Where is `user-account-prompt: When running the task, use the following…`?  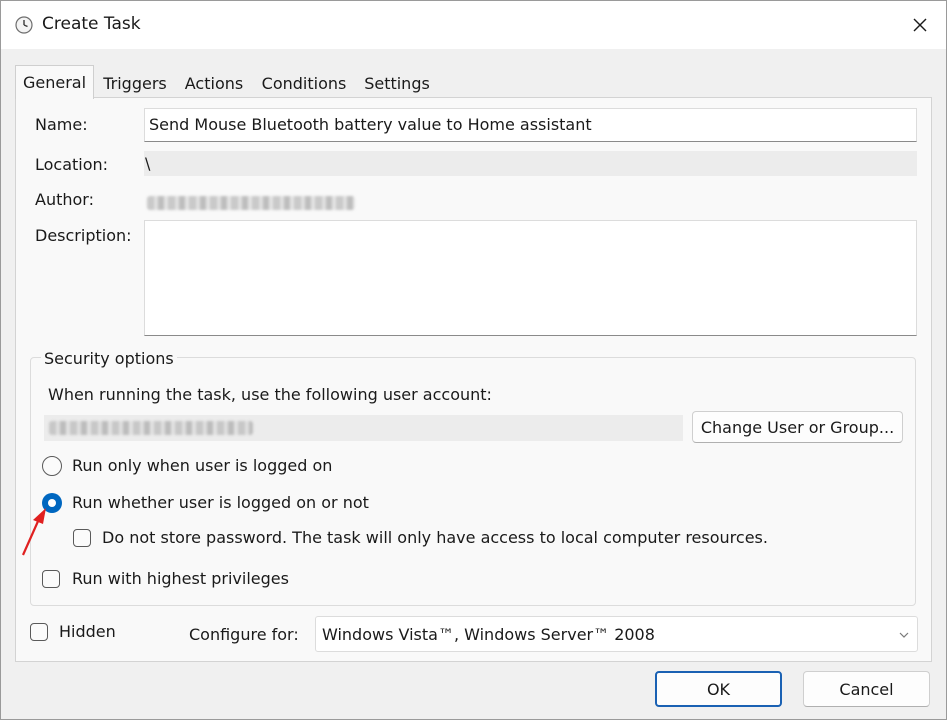
user-account-prompt: When running the task, use the following… is located at coordinates (270, 394).